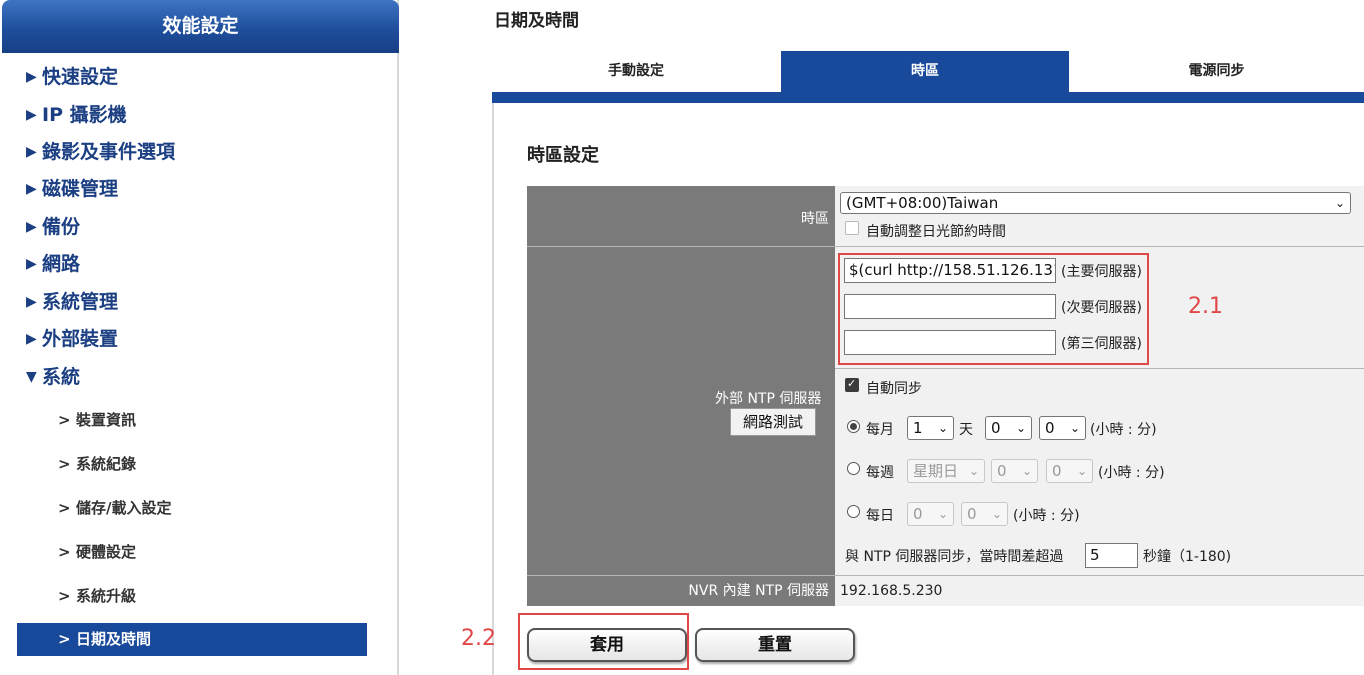 The width and height of the screenshot is (1364, 675). Describe the element at coordinates (536, 21) in the screenshot. I see `page-title: 日期及時間` at that location.